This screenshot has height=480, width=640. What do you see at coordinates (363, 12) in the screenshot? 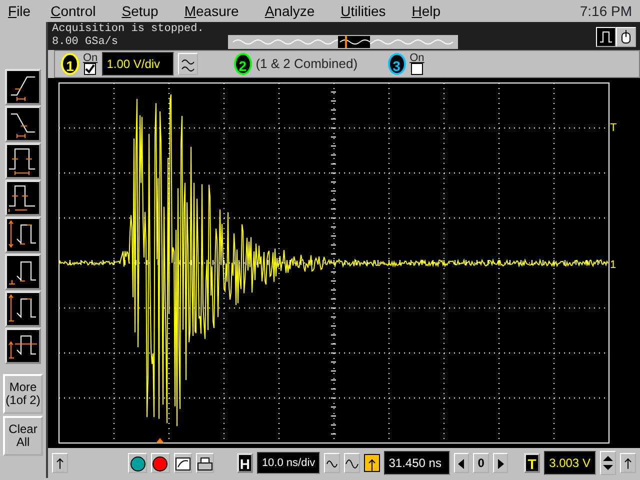
I see `menu-item: Utilities` at bounding box center [363, 12].